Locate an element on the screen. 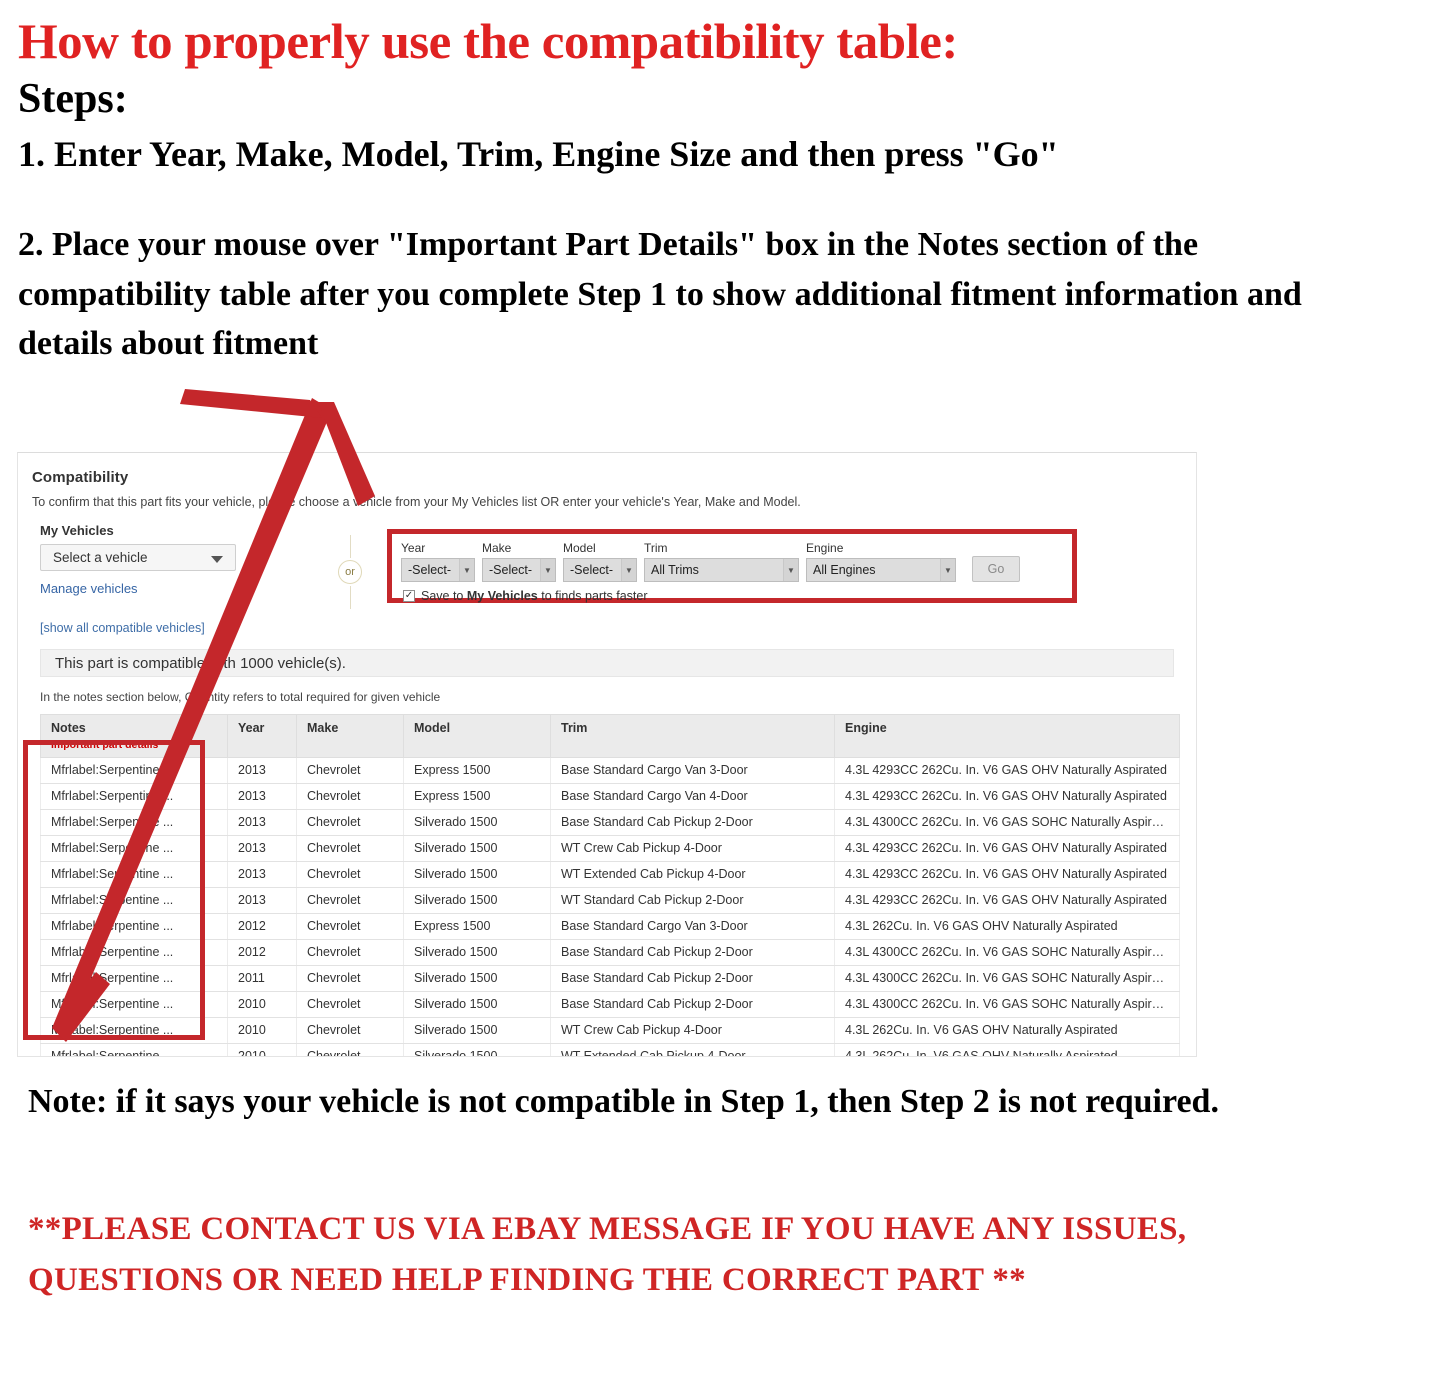 The image size is (1445, 1393). manage-vehicles-link: Manage vehicles is located at coordinates (165, 588).